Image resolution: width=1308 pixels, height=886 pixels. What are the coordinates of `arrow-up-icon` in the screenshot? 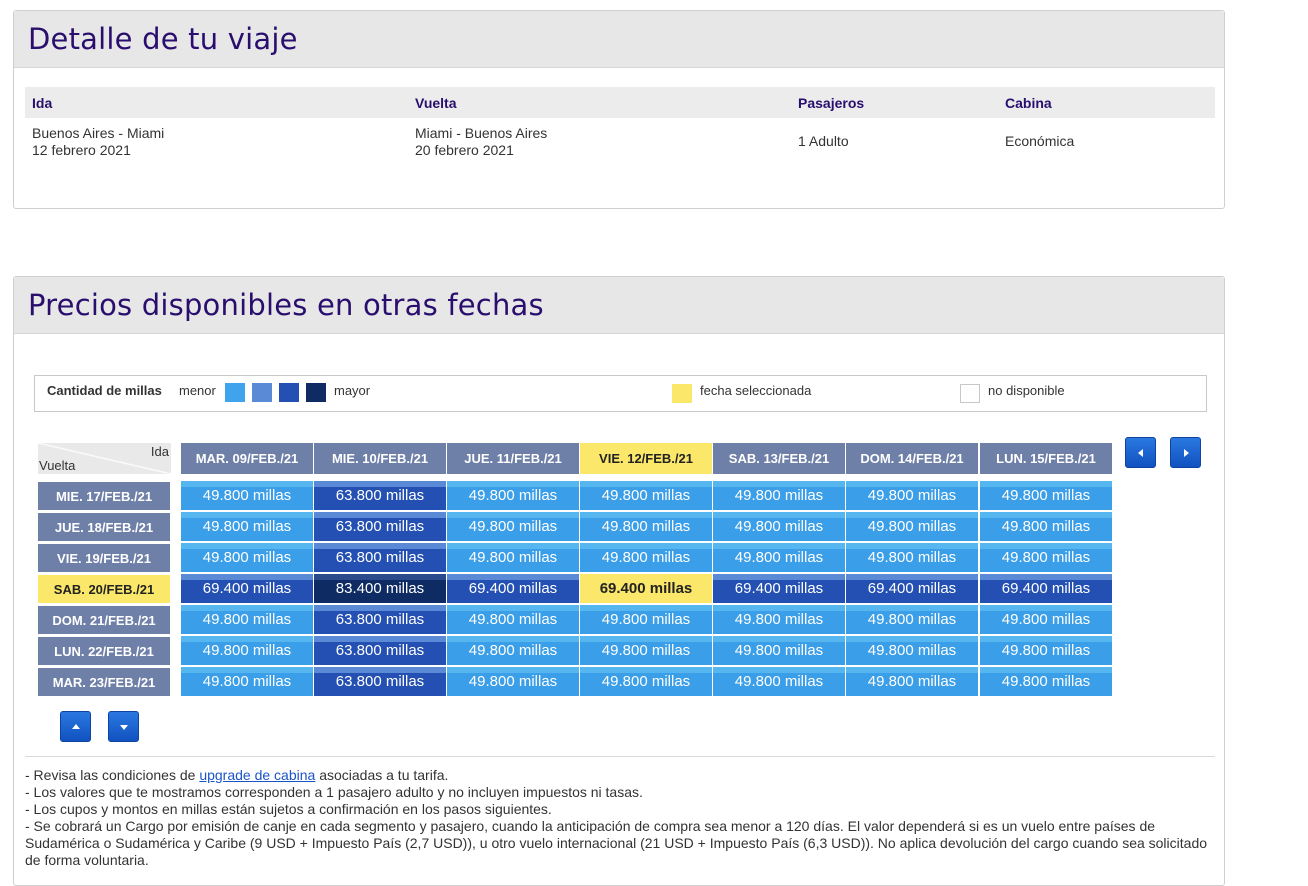 It's located at (75, 726).